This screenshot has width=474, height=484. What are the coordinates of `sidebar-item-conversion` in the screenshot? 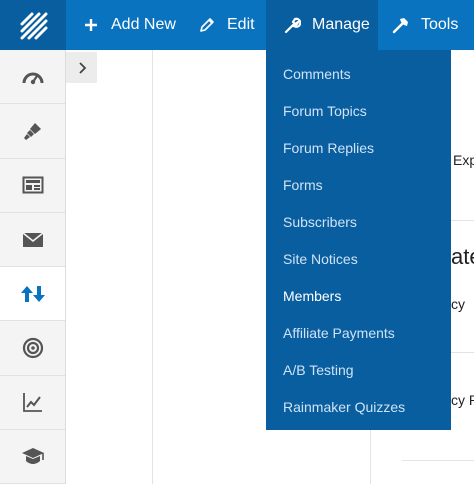 It's located at (32, 294).